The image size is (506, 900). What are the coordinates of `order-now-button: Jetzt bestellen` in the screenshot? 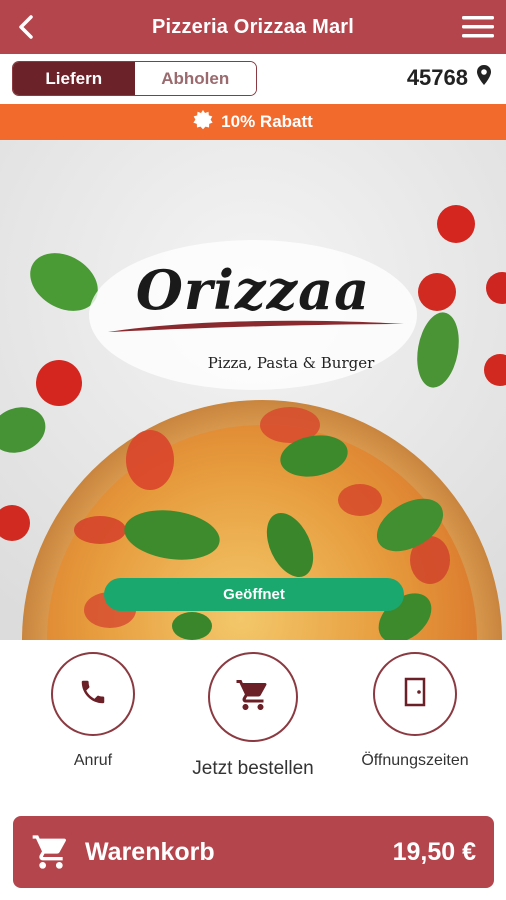 It's located at (253, 716).